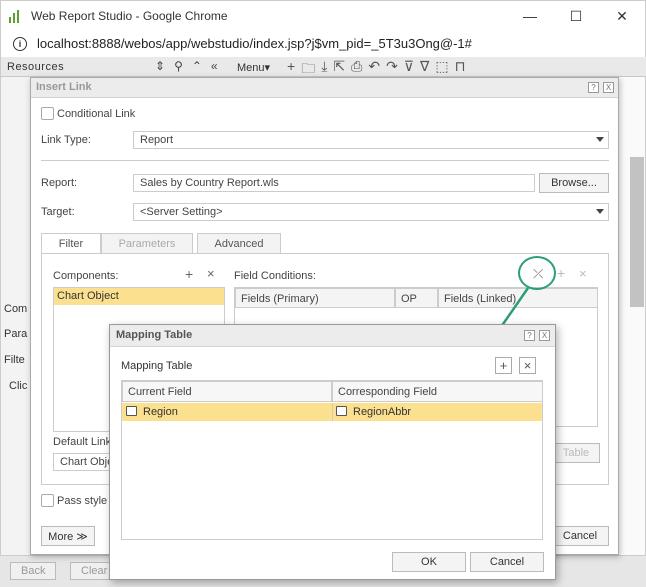 This screenshot has width=646, height=587. Describe the element at coordinates (157, 366) in the screenshot. I see `mapping-heading: Mapping Table` at that location.